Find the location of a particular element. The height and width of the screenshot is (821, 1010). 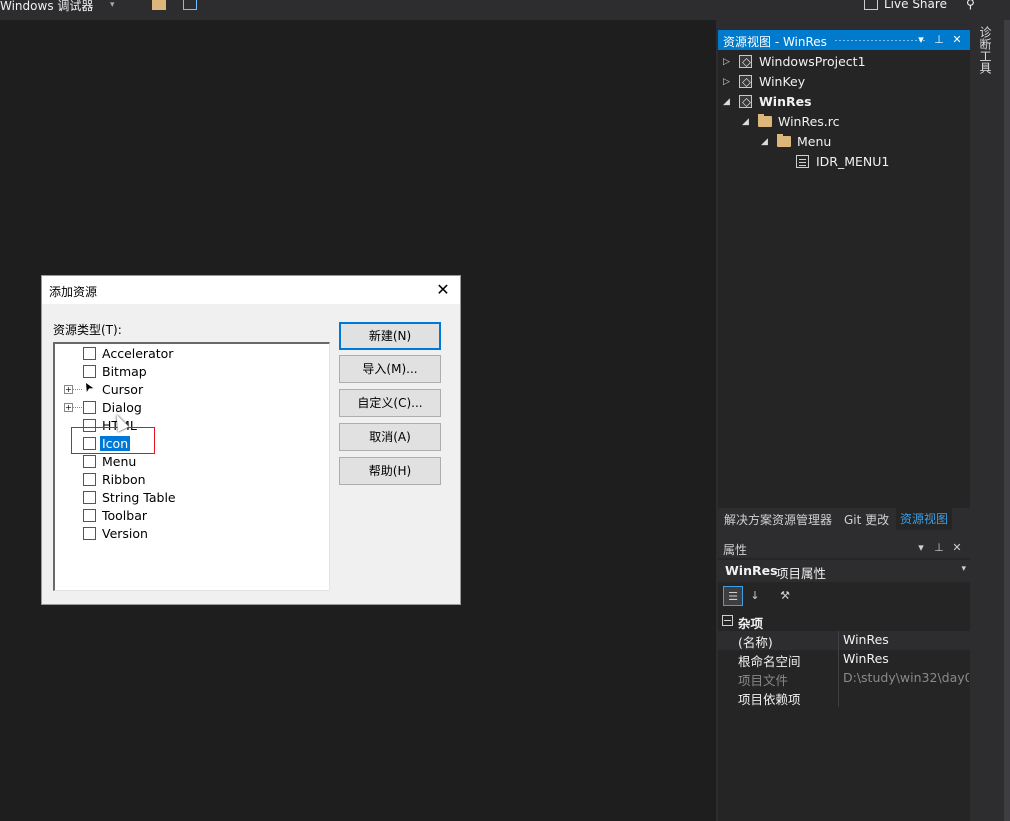

account-icon: ⚲ is located at coordinates (970, 5).